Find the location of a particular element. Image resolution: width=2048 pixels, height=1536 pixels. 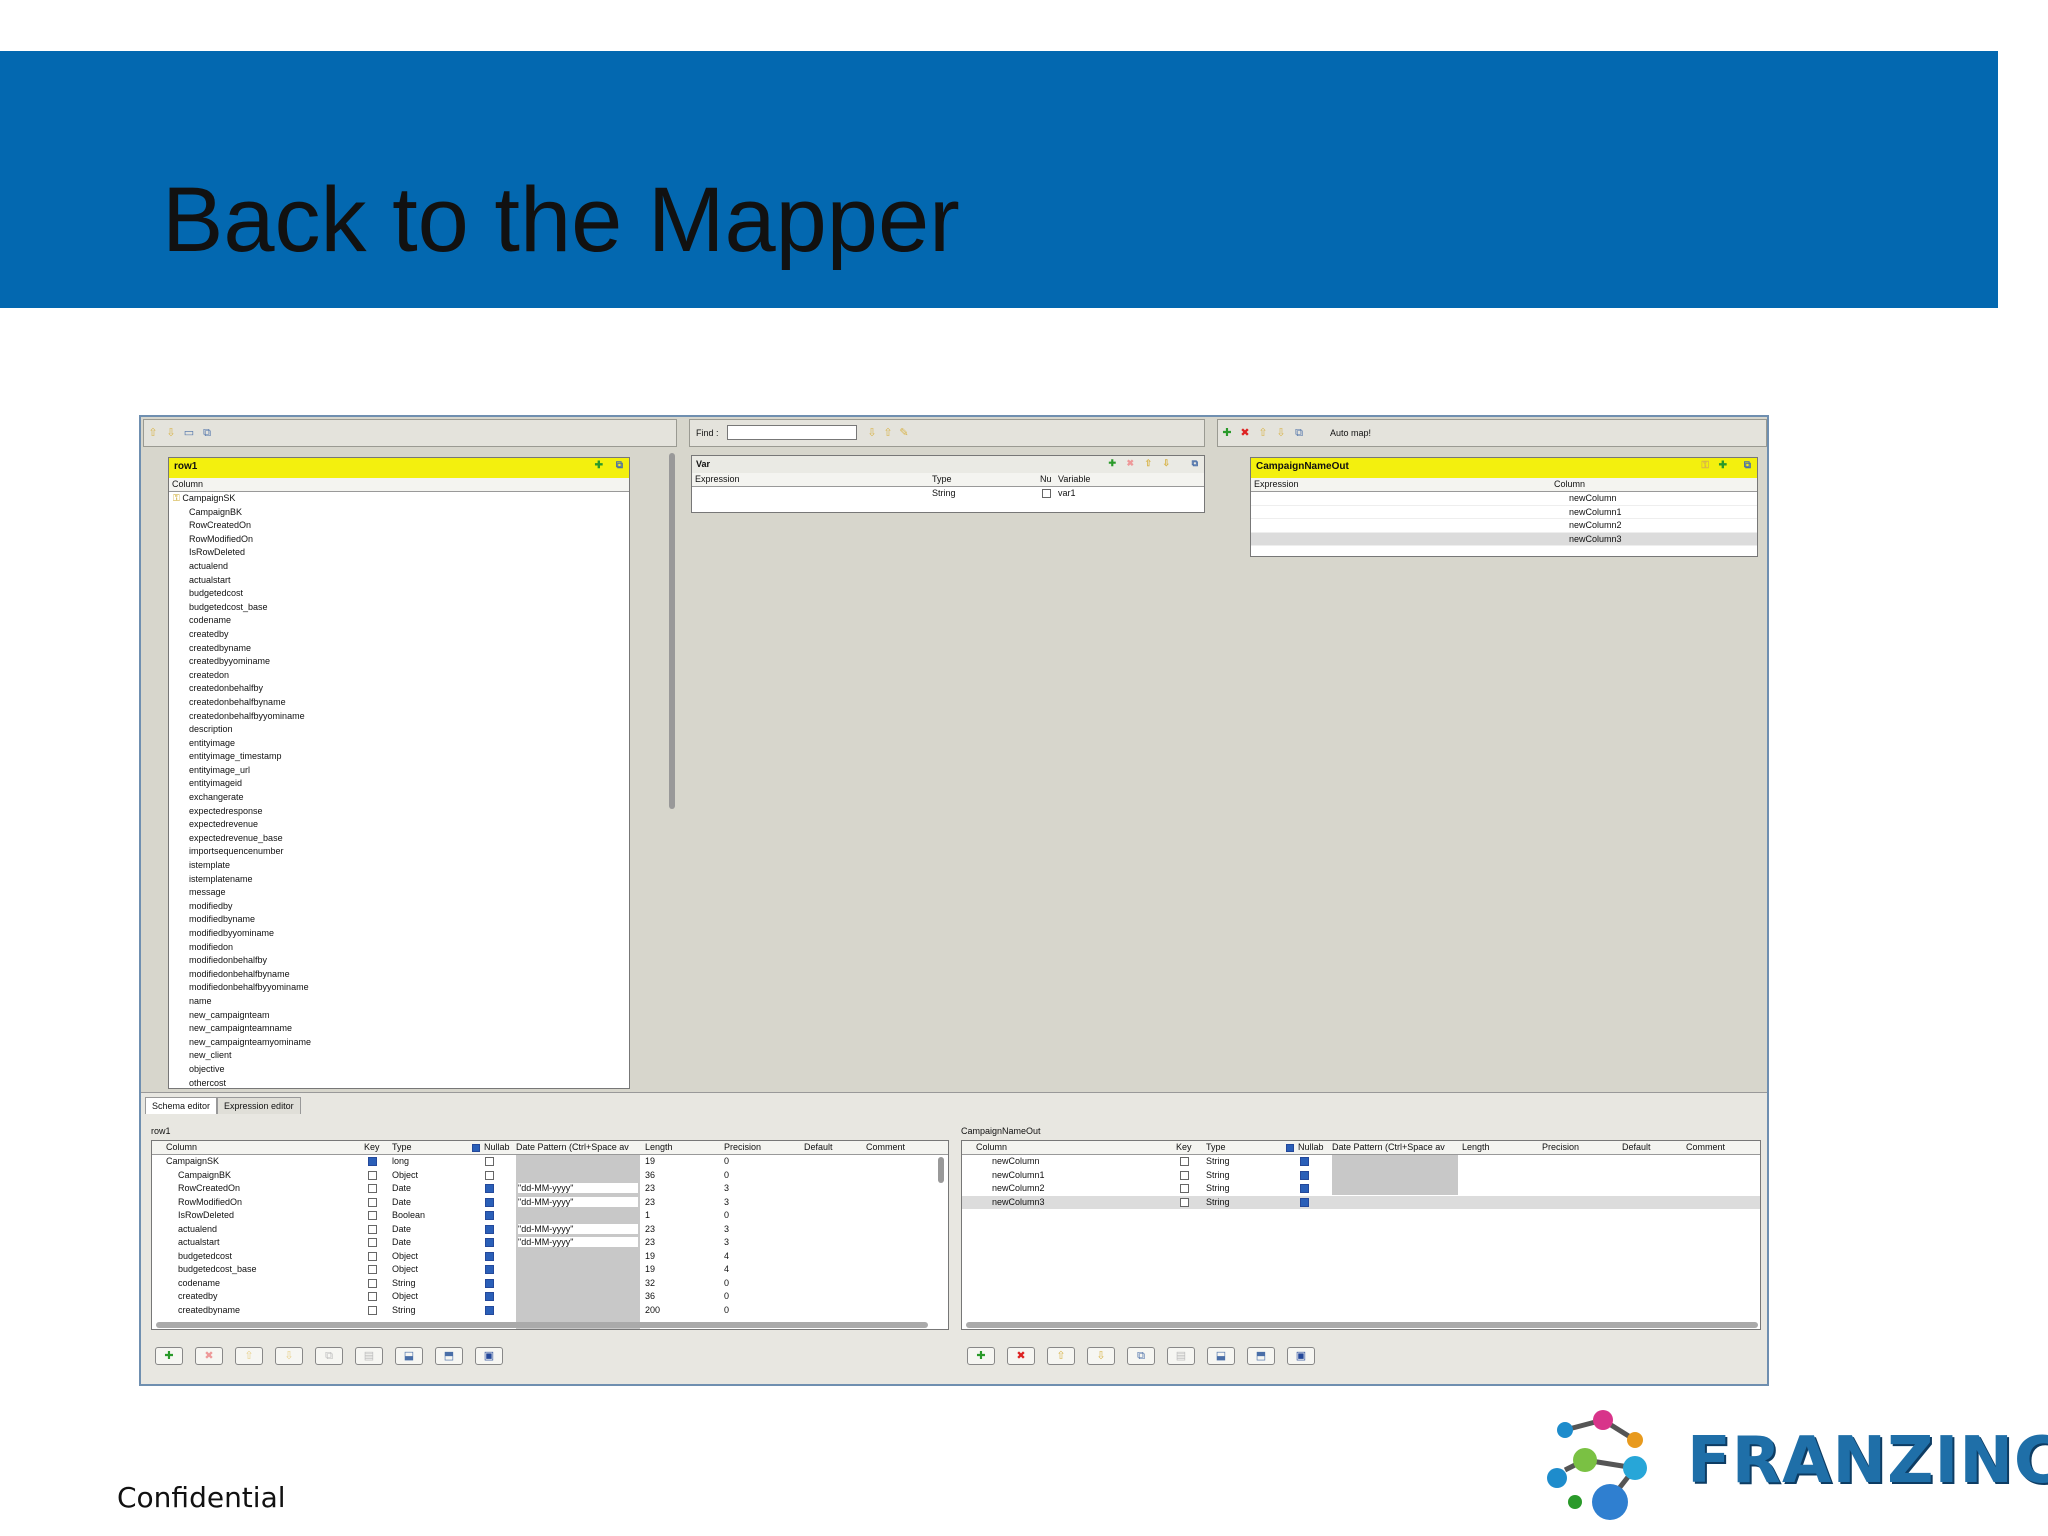

table-row: RowCreatedOn Date "dd-MM-yyyy" 23 3 is located at coordinates (550, 1189).